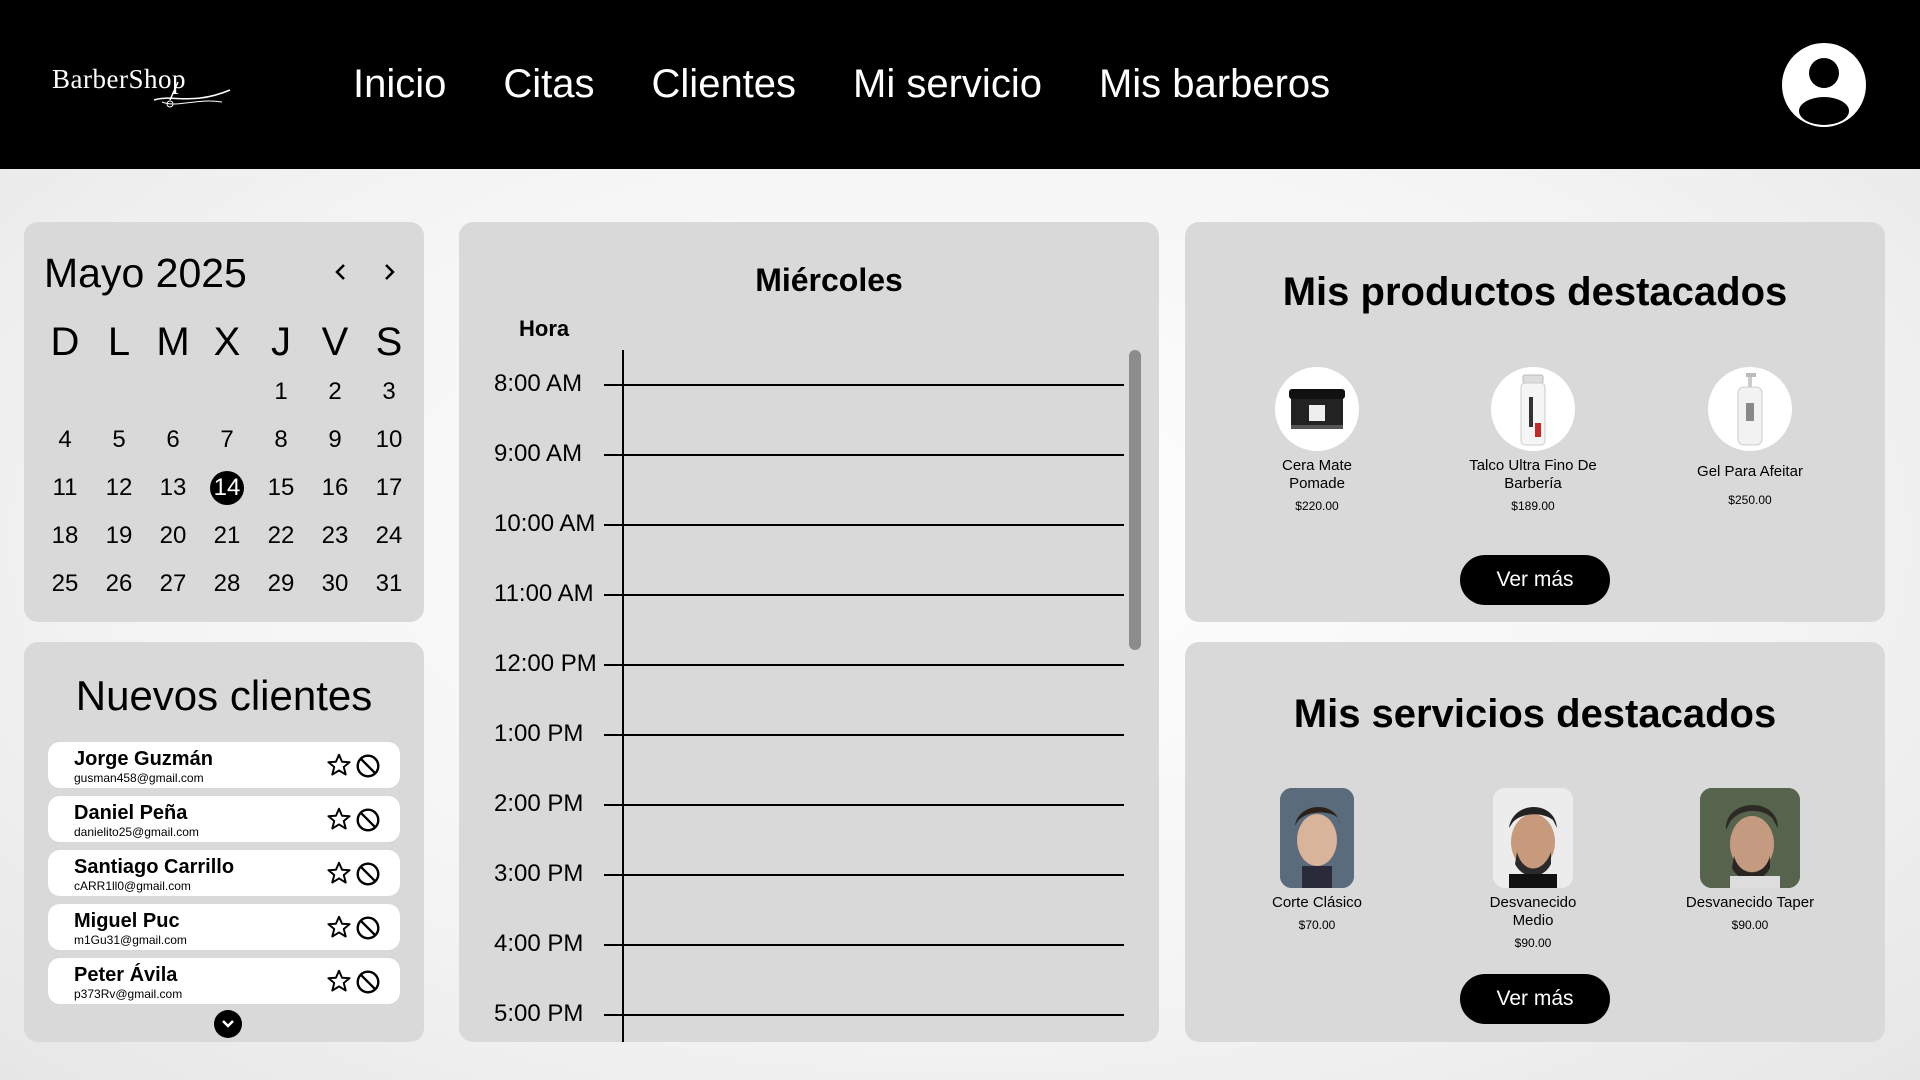 This screenshot has height=1080, width=1920. Describe the element at coordinates (281, 440) in the screenshot. I see `calendar-day: 8` at that location.